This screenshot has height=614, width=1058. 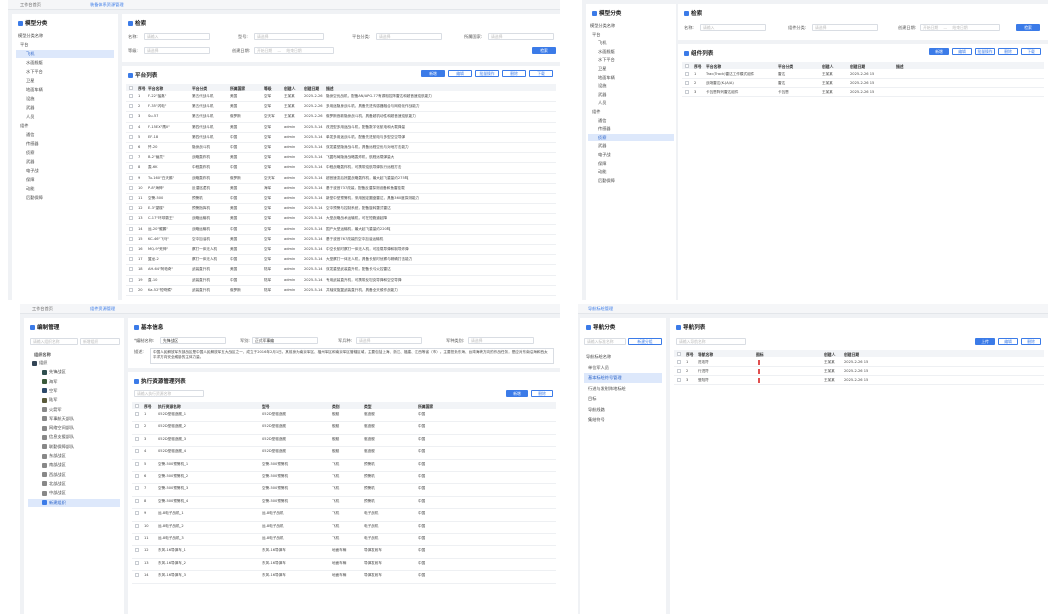 What do you see at coordinates (845, 27) in the screenshot?
I see `component-category-select: 请选择` at bounding box center [845, 27].